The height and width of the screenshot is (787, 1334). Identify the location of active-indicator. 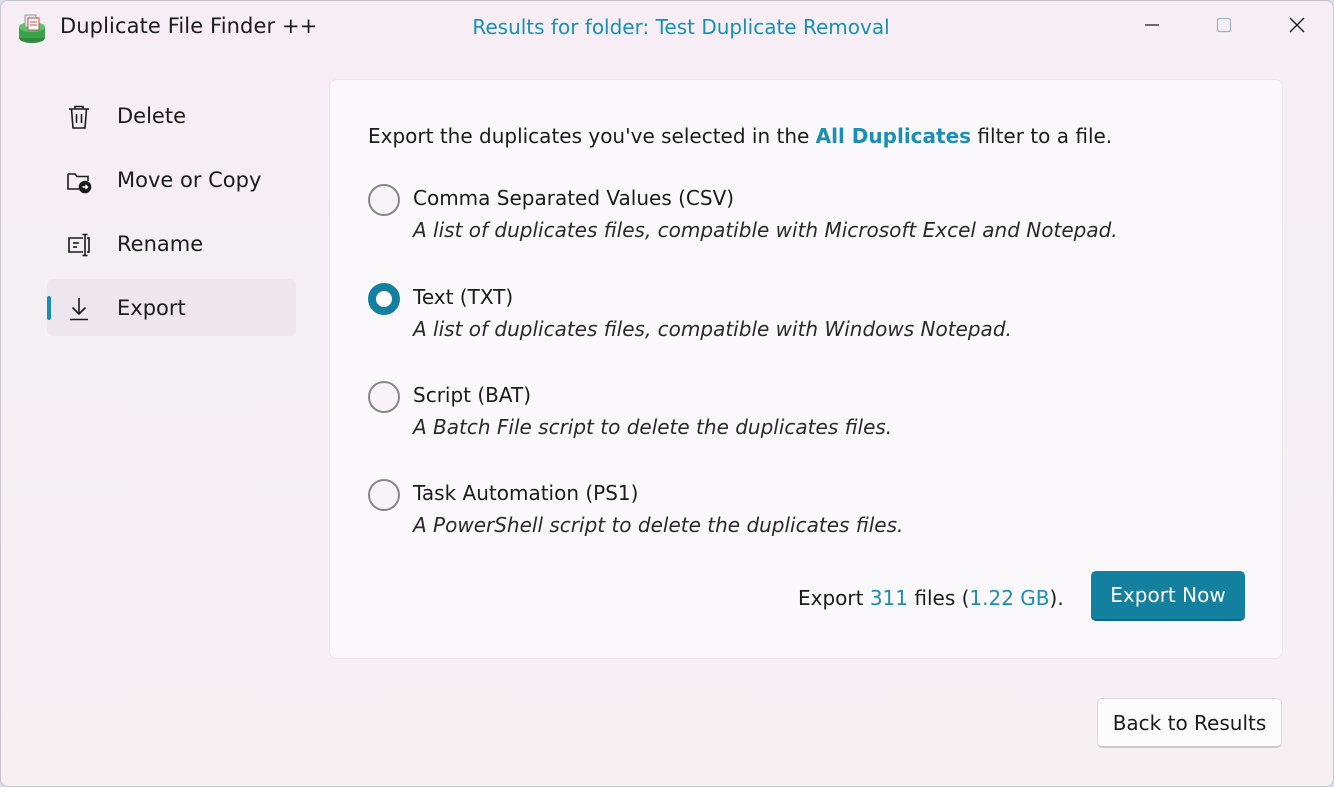
(49, 308).